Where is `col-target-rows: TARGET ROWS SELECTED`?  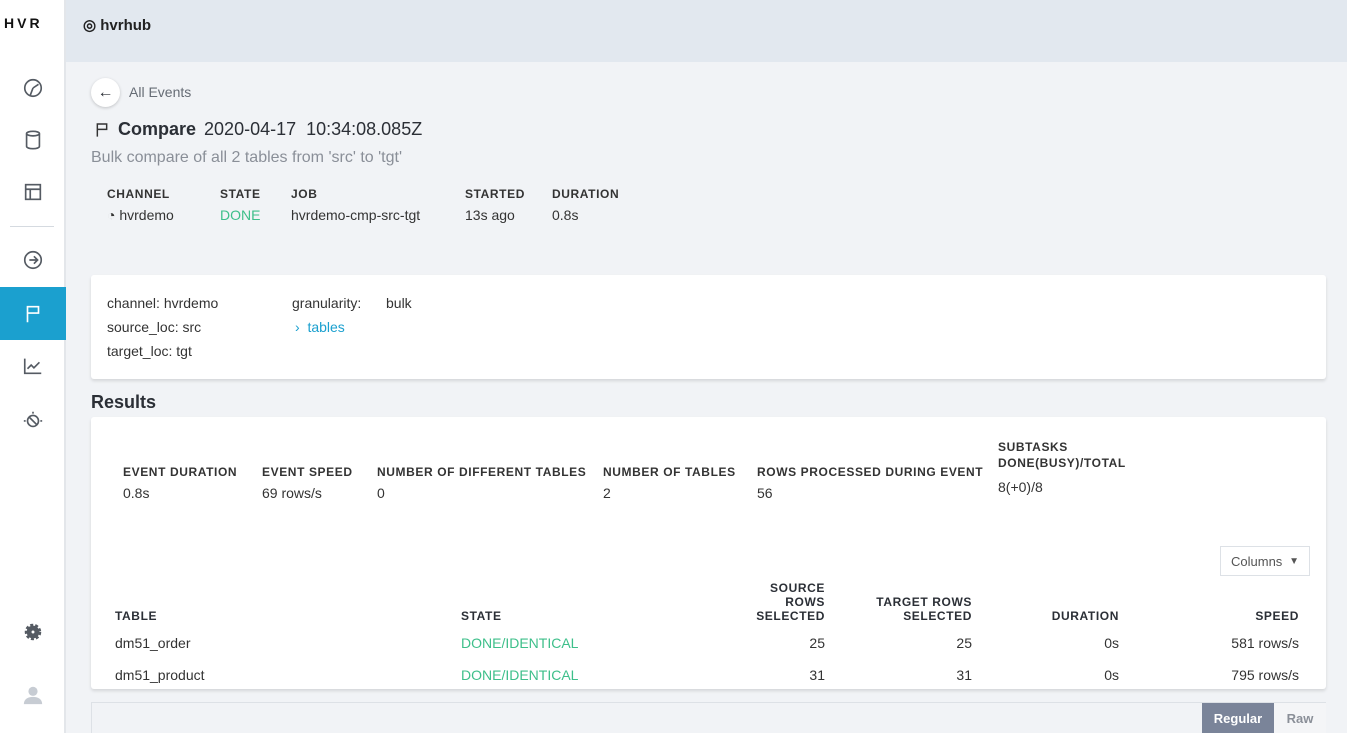 col-target-rows: TARGET ROWS SELECTED is located at coordinates (906, 602).